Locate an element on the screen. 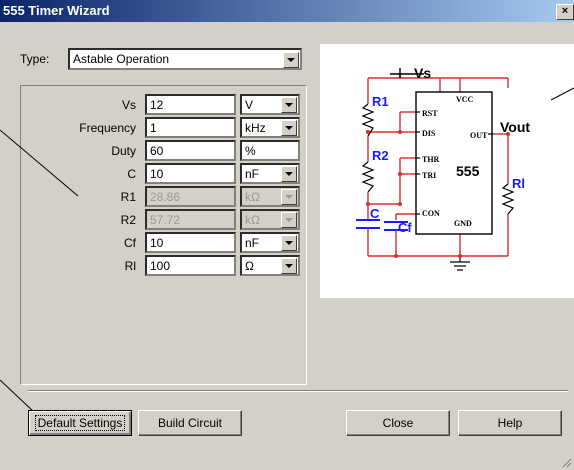 The height and width of the screenshot is (470, 574). default-settings-label: Default Settings is located at coordinates (80, 423).